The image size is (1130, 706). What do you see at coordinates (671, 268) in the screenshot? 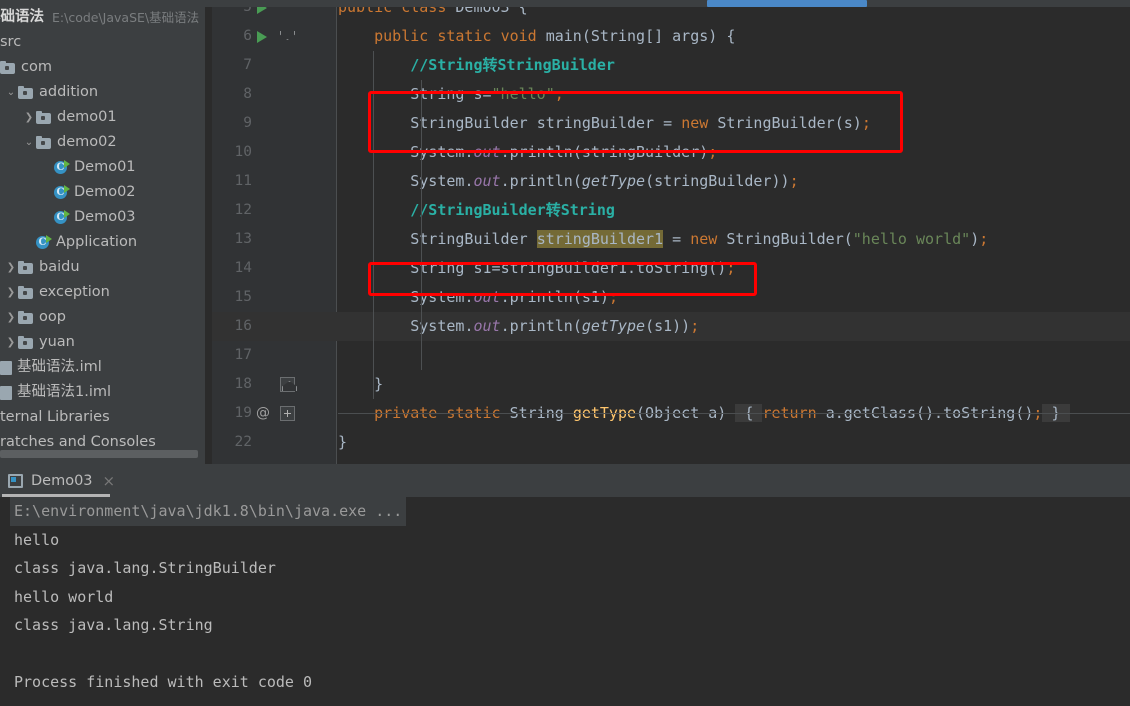
I see `code-line-14: 14 String s1=stringBuilder1.toString();` at bounding box center [671, 268].